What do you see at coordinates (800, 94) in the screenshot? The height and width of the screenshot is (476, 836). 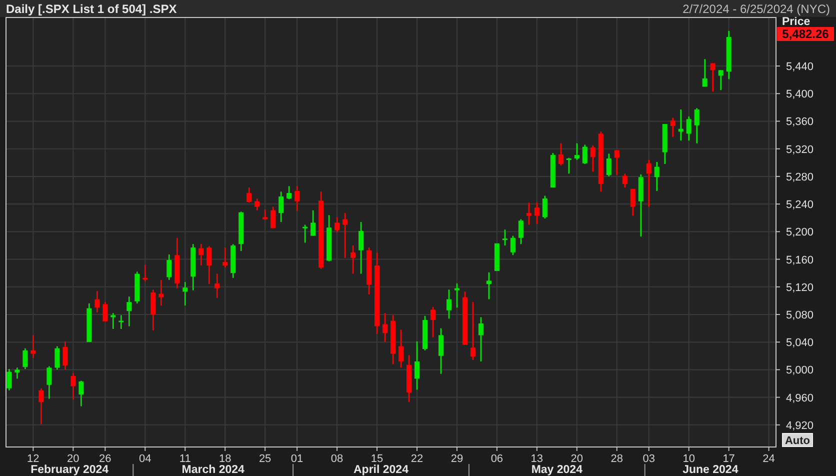 I see `y-axis-label: 5,400` at bounding box center [800, 94].